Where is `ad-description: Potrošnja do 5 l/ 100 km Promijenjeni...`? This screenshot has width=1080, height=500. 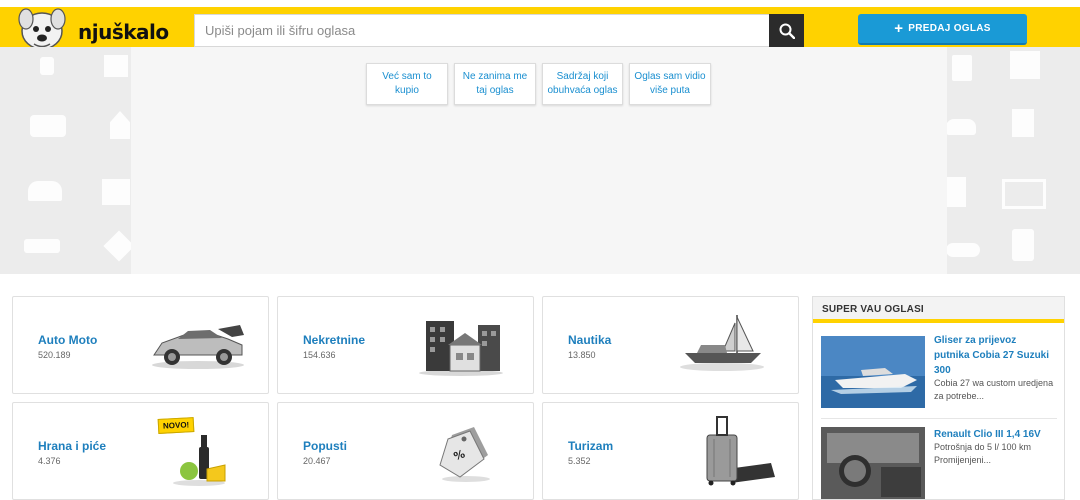
ad-description: Potrošnja do 5 l/ 100 km Promijenjeni... is located at coordinates (983, 453).